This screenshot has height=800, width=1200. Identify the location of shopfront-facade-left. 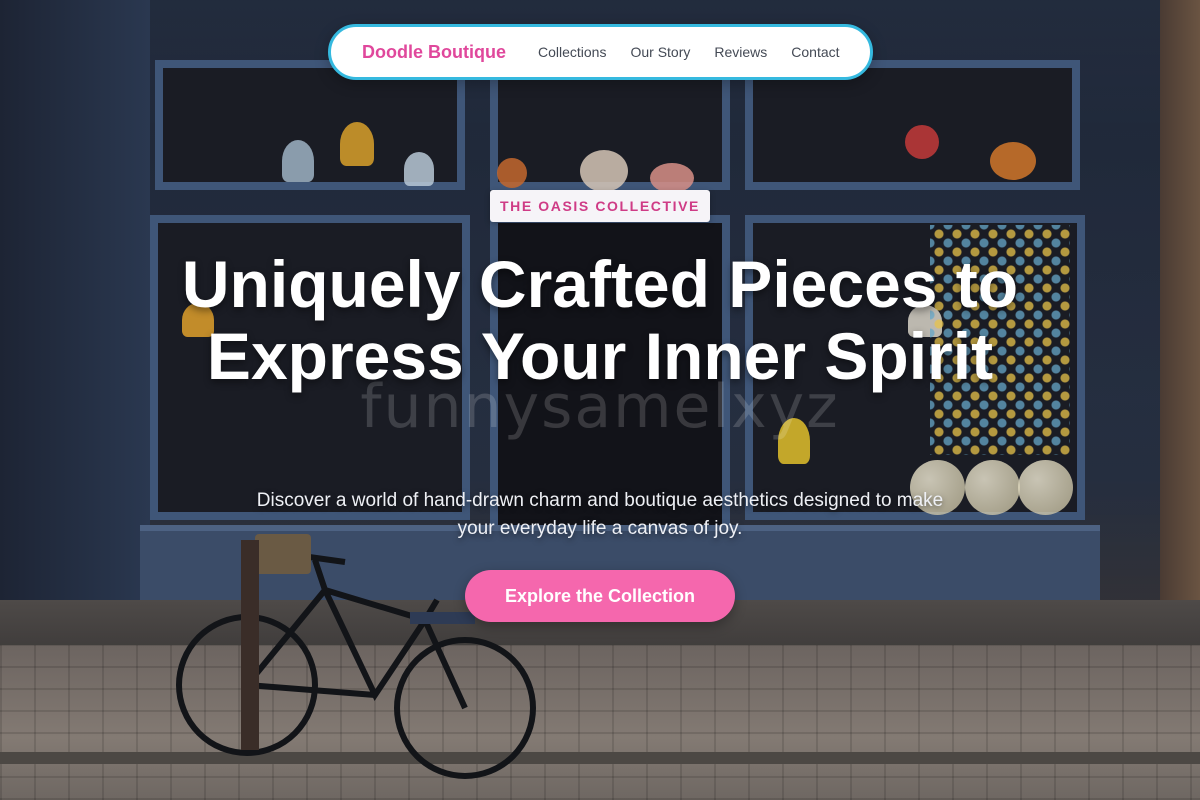
(75, 310).